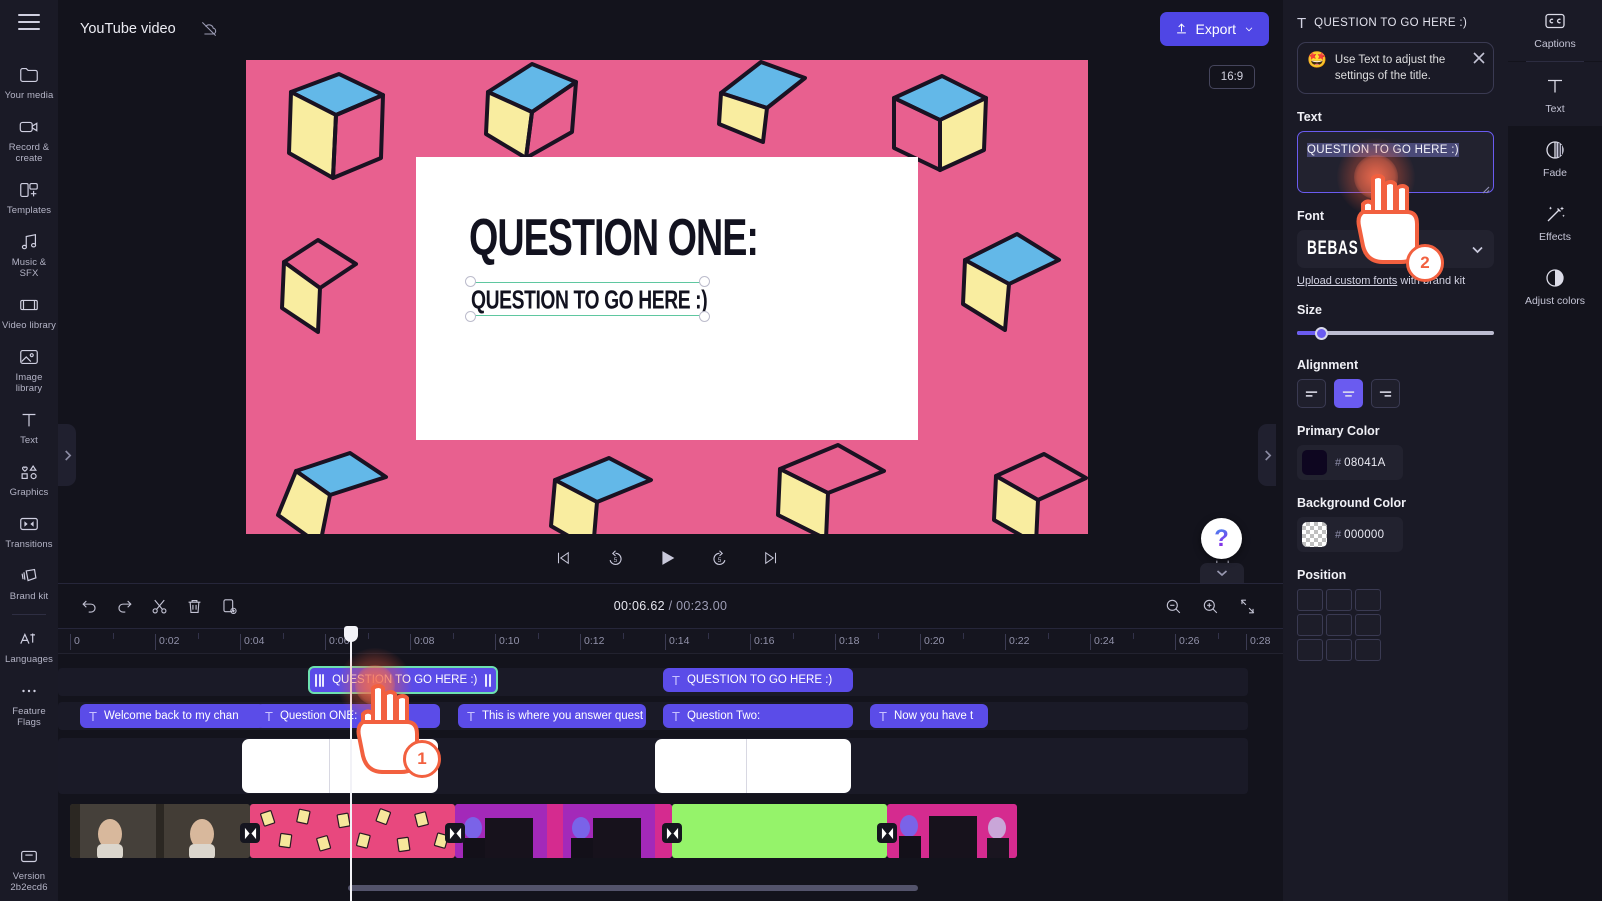 This screenshot has height=901, width=1602. I want to click on play-button, so click(667, 558).